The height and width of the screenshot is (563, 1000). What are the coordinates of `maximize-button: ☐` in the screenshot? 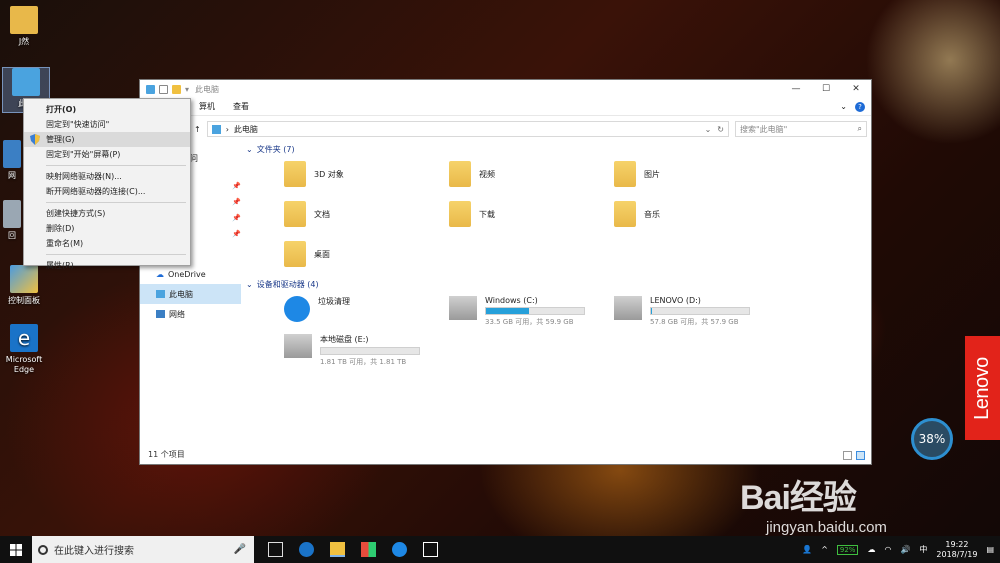 It's located at (826, 89).